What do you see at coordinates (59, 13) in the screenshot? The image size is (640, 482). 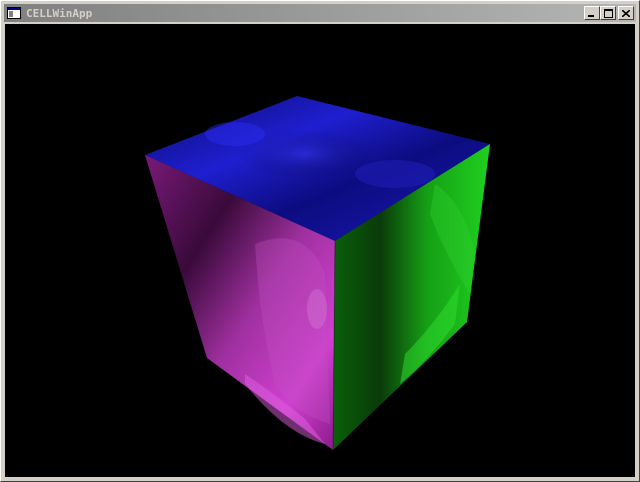 I see `window-title: CELLWinApp` at bounding box center [59, 13].